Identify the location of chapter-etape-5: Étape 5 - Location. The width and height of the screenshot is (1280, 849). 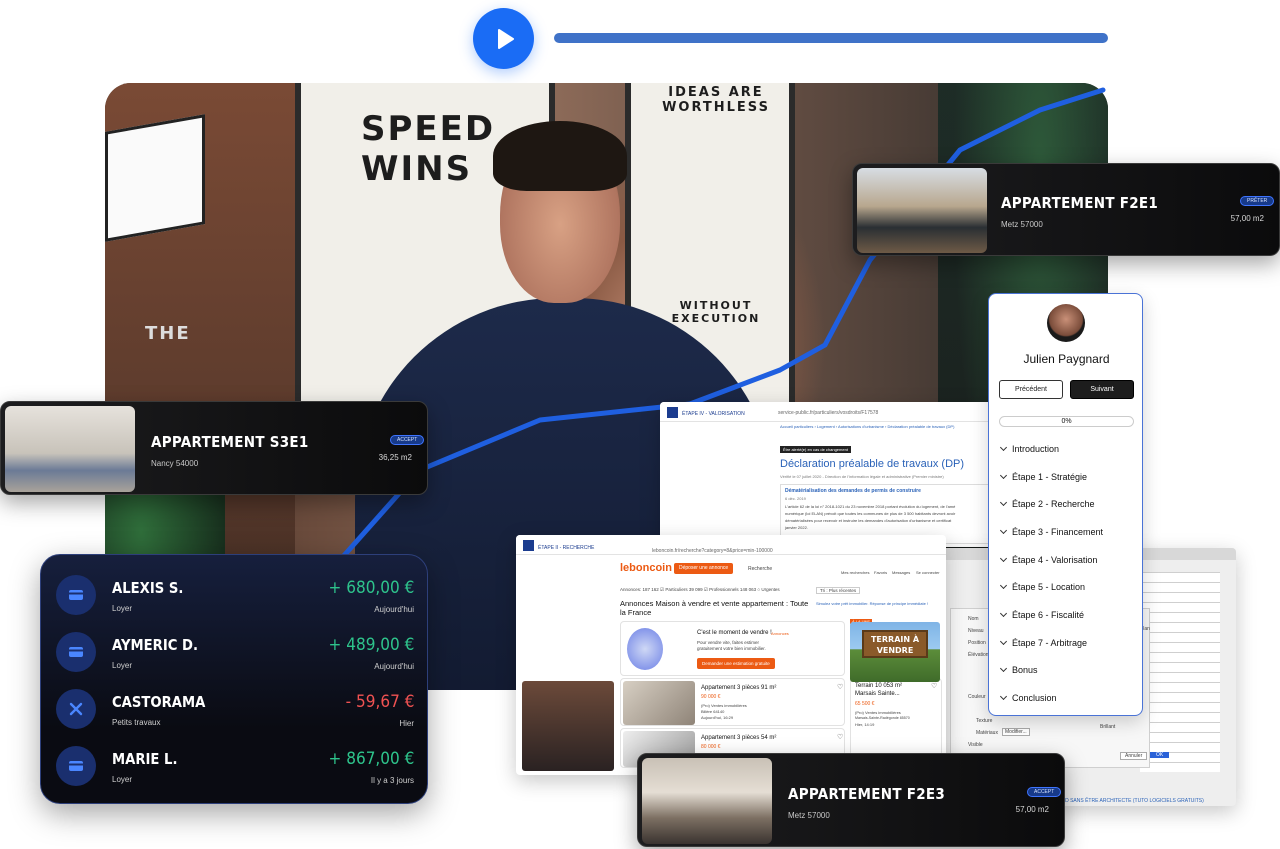
(1042, 586).